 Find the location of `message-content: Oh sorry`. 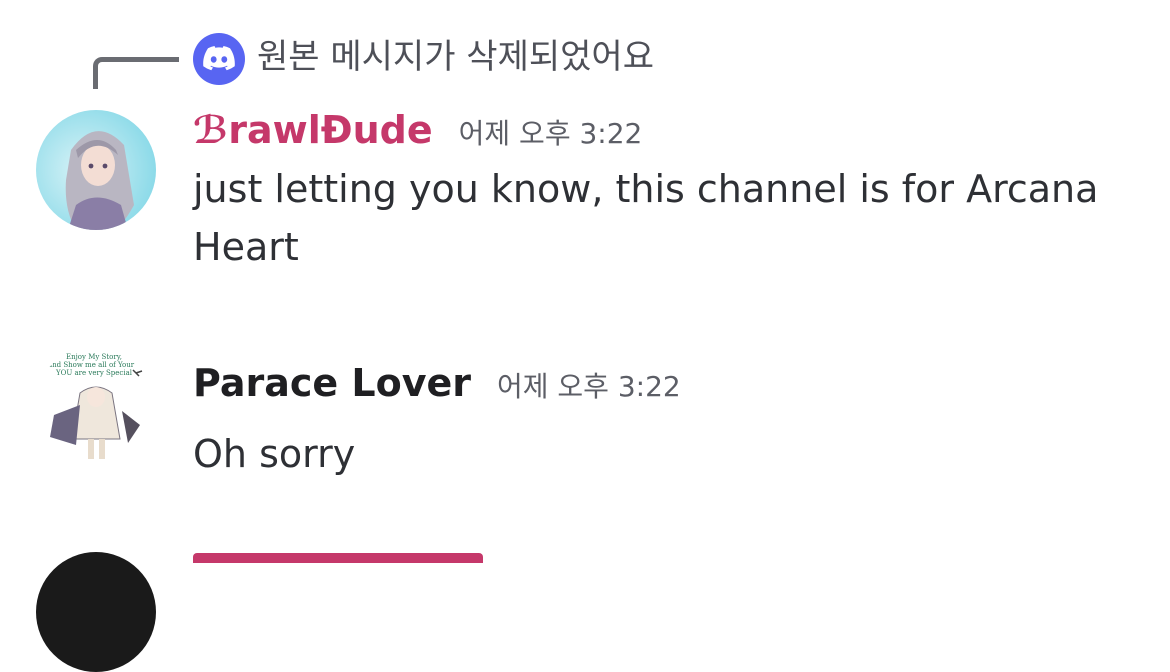

message-content: Oh sorry is located at coordinates (274, 454).